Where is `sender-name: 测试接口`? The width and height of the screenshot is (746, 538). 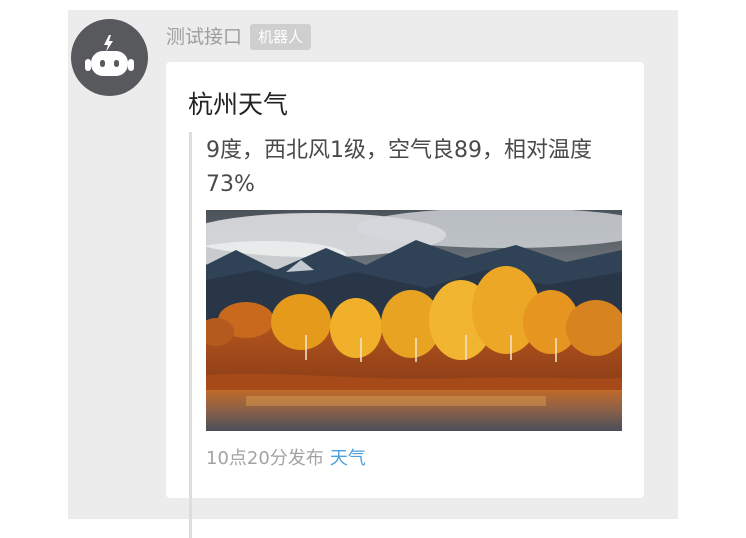 sender-name: 测试接口 is located at coordinates (204, 37).